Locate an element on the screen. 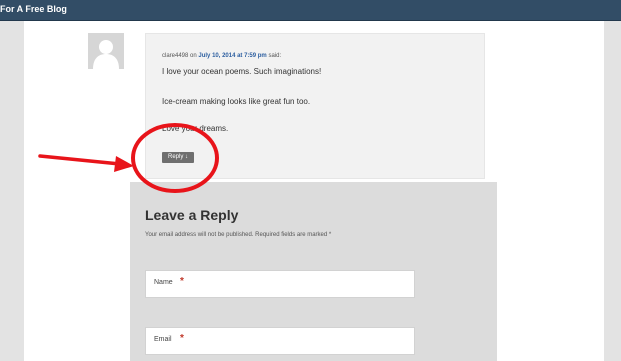 The width and height of the screenshot is (621, 361). reply-heading: Leave a Reply is located at coordinates (192, 215).